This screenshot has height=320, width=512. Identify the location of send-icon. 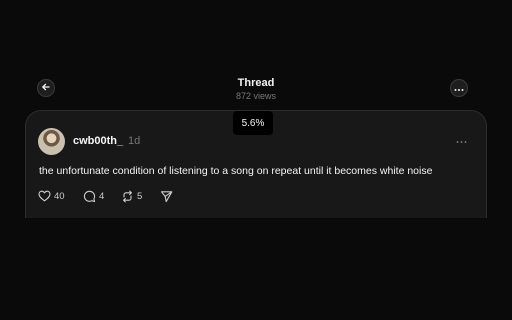
(166, 196).